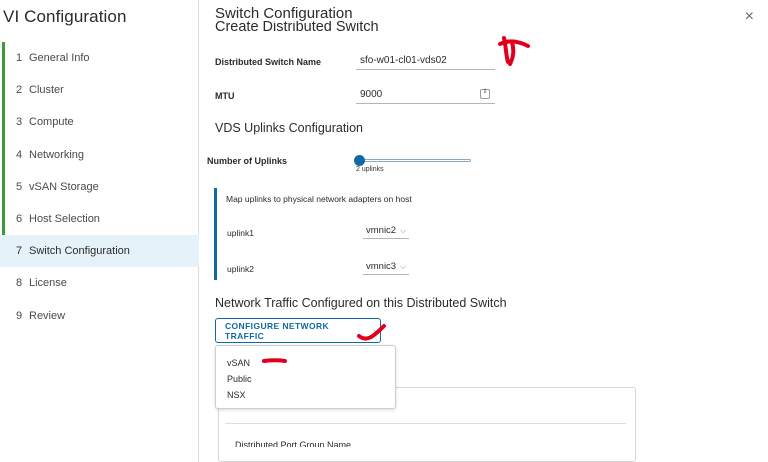 The width and height of the screenshot is (768, 462). What do you see at coordinates (370, 169) in the screenshot?
I see `uplinks-count-caption: 2 uplinks` at bounding box center [370, 169].